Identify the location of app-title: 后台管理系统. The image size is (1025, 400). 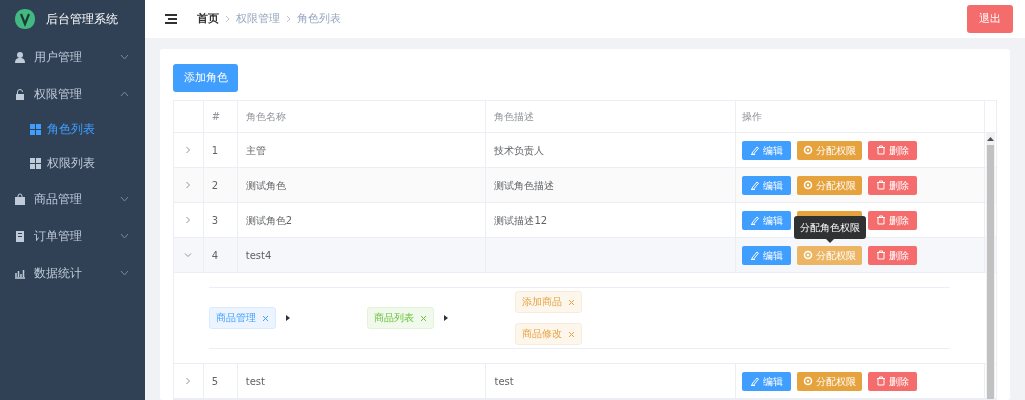
(82, 19).